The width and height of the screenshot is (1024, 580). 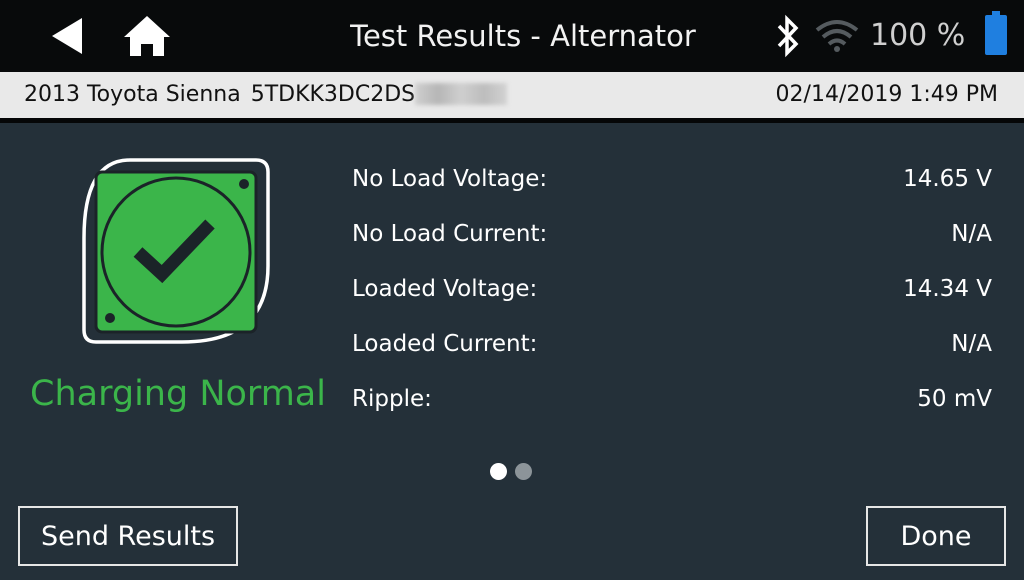 I want to click on measurement-label: No Load Current:, so click(x=450, y=234).